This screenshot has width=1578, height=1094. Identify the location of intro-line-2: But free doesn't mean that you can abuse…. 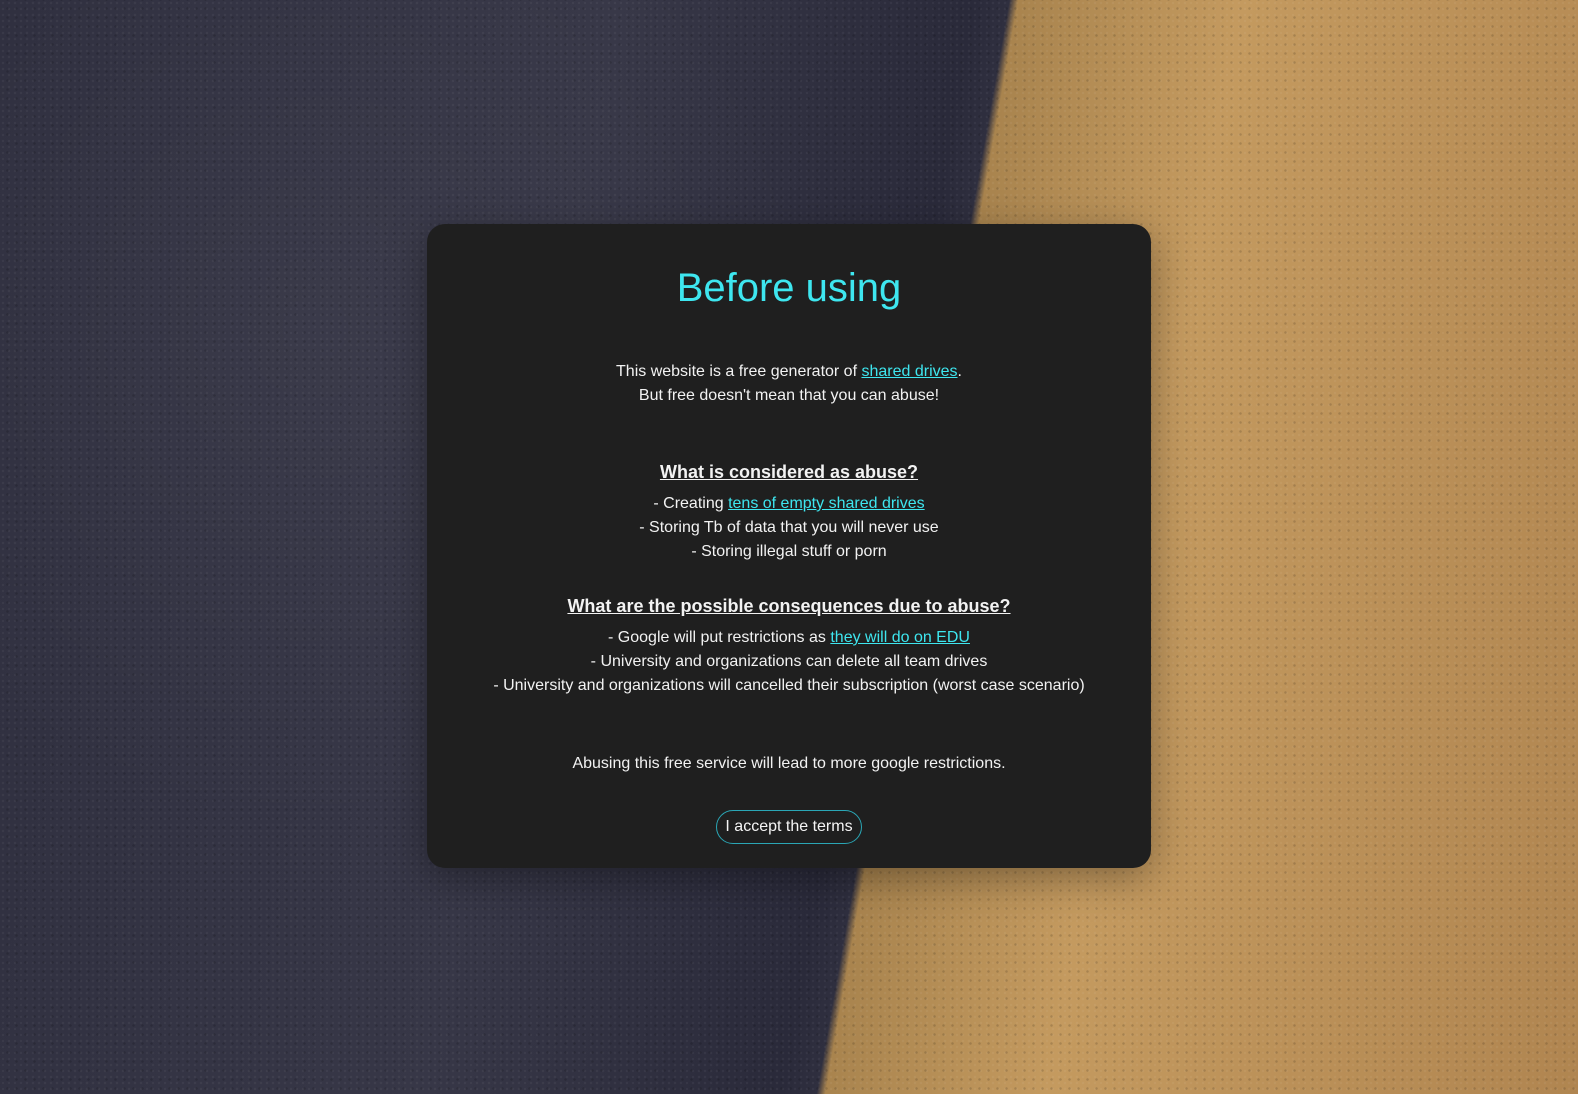
(789, 395).